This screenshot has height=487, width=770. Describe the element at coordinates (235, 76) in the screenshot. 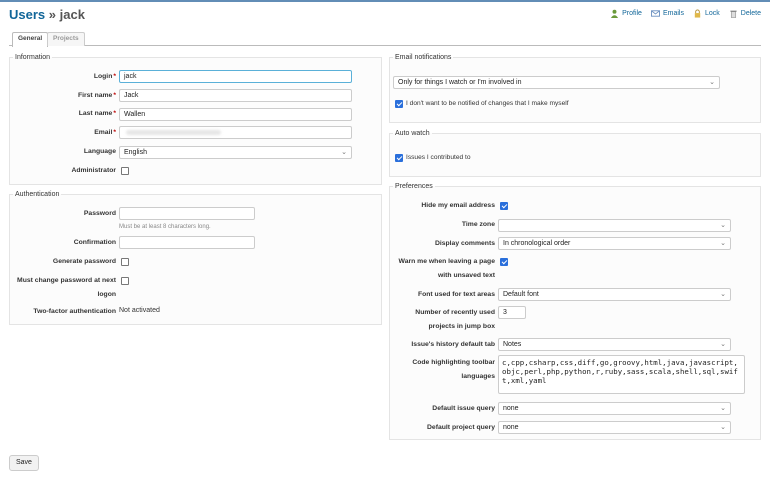

I see `login-input: jack` at that location.